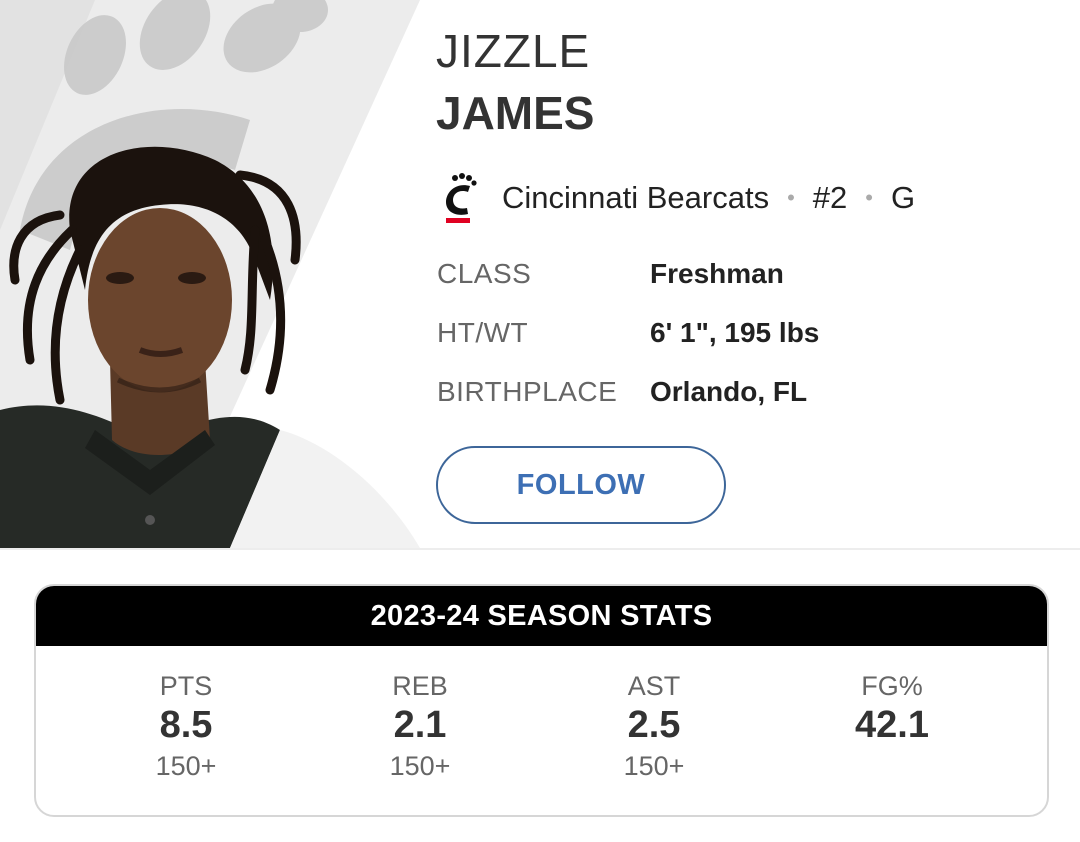  I want to click on stat-fg-pct: FG% 42.1, so click(892, 709).